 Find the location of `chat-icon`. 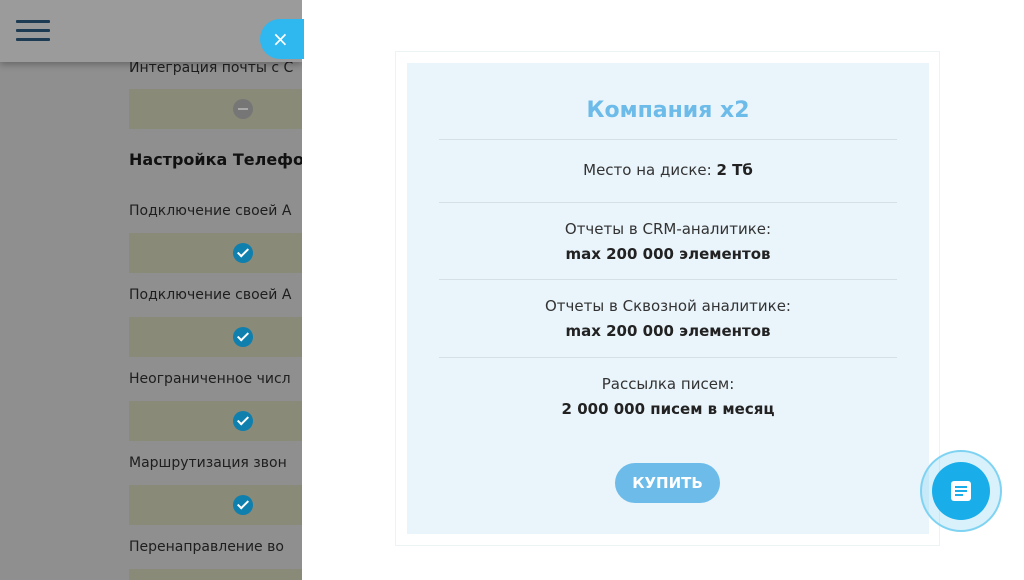

chat-icon is located at coordinates (961, 491).